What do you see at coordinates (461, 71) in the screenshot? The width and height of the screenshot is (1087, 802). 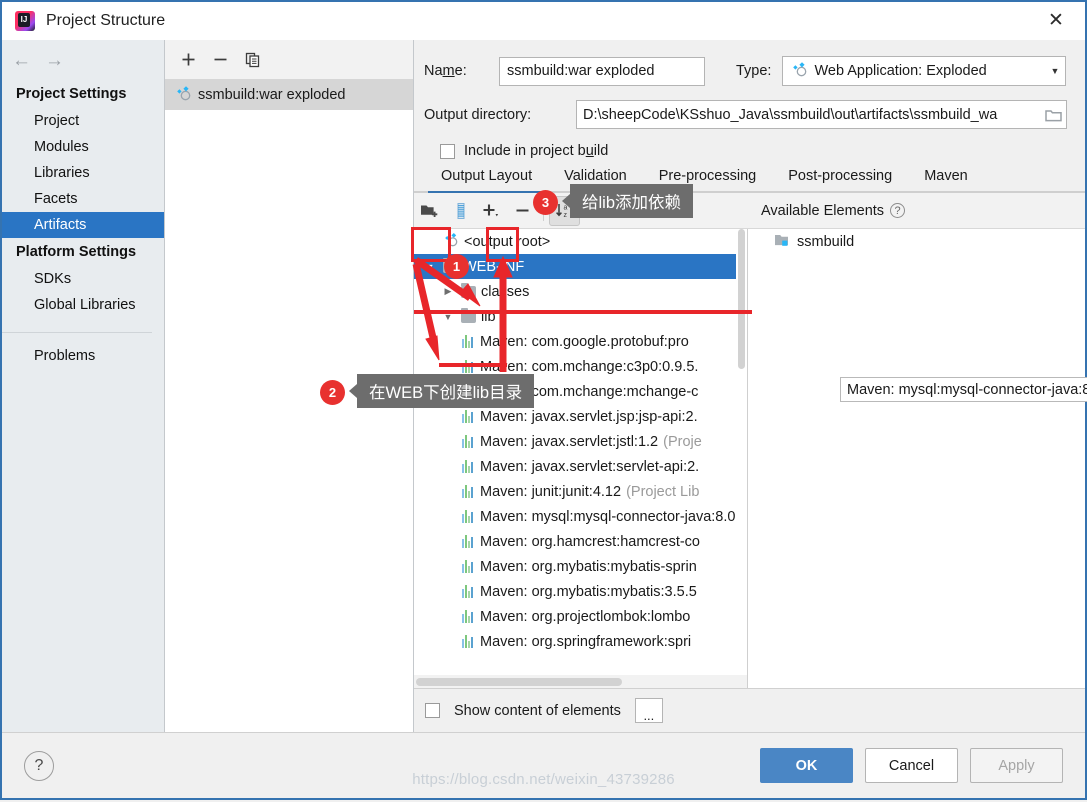 I see `name-label: Name:` at bounding box center [461, 71].